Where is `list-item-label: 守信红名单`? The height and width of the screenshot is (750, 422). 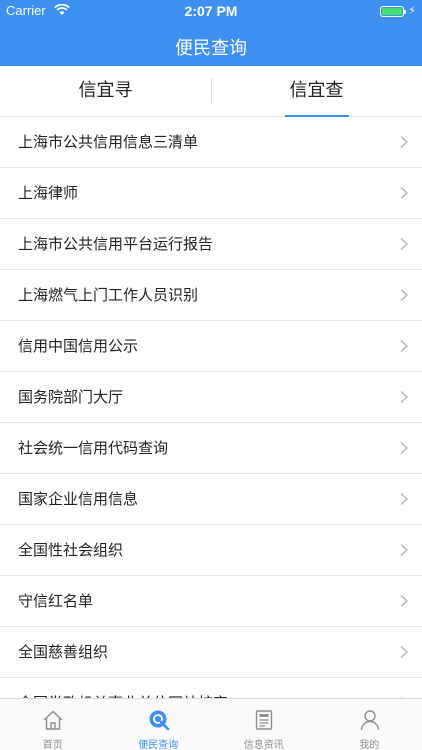 list-item-label: 守信红名单 is located at coordinates (56, 601).